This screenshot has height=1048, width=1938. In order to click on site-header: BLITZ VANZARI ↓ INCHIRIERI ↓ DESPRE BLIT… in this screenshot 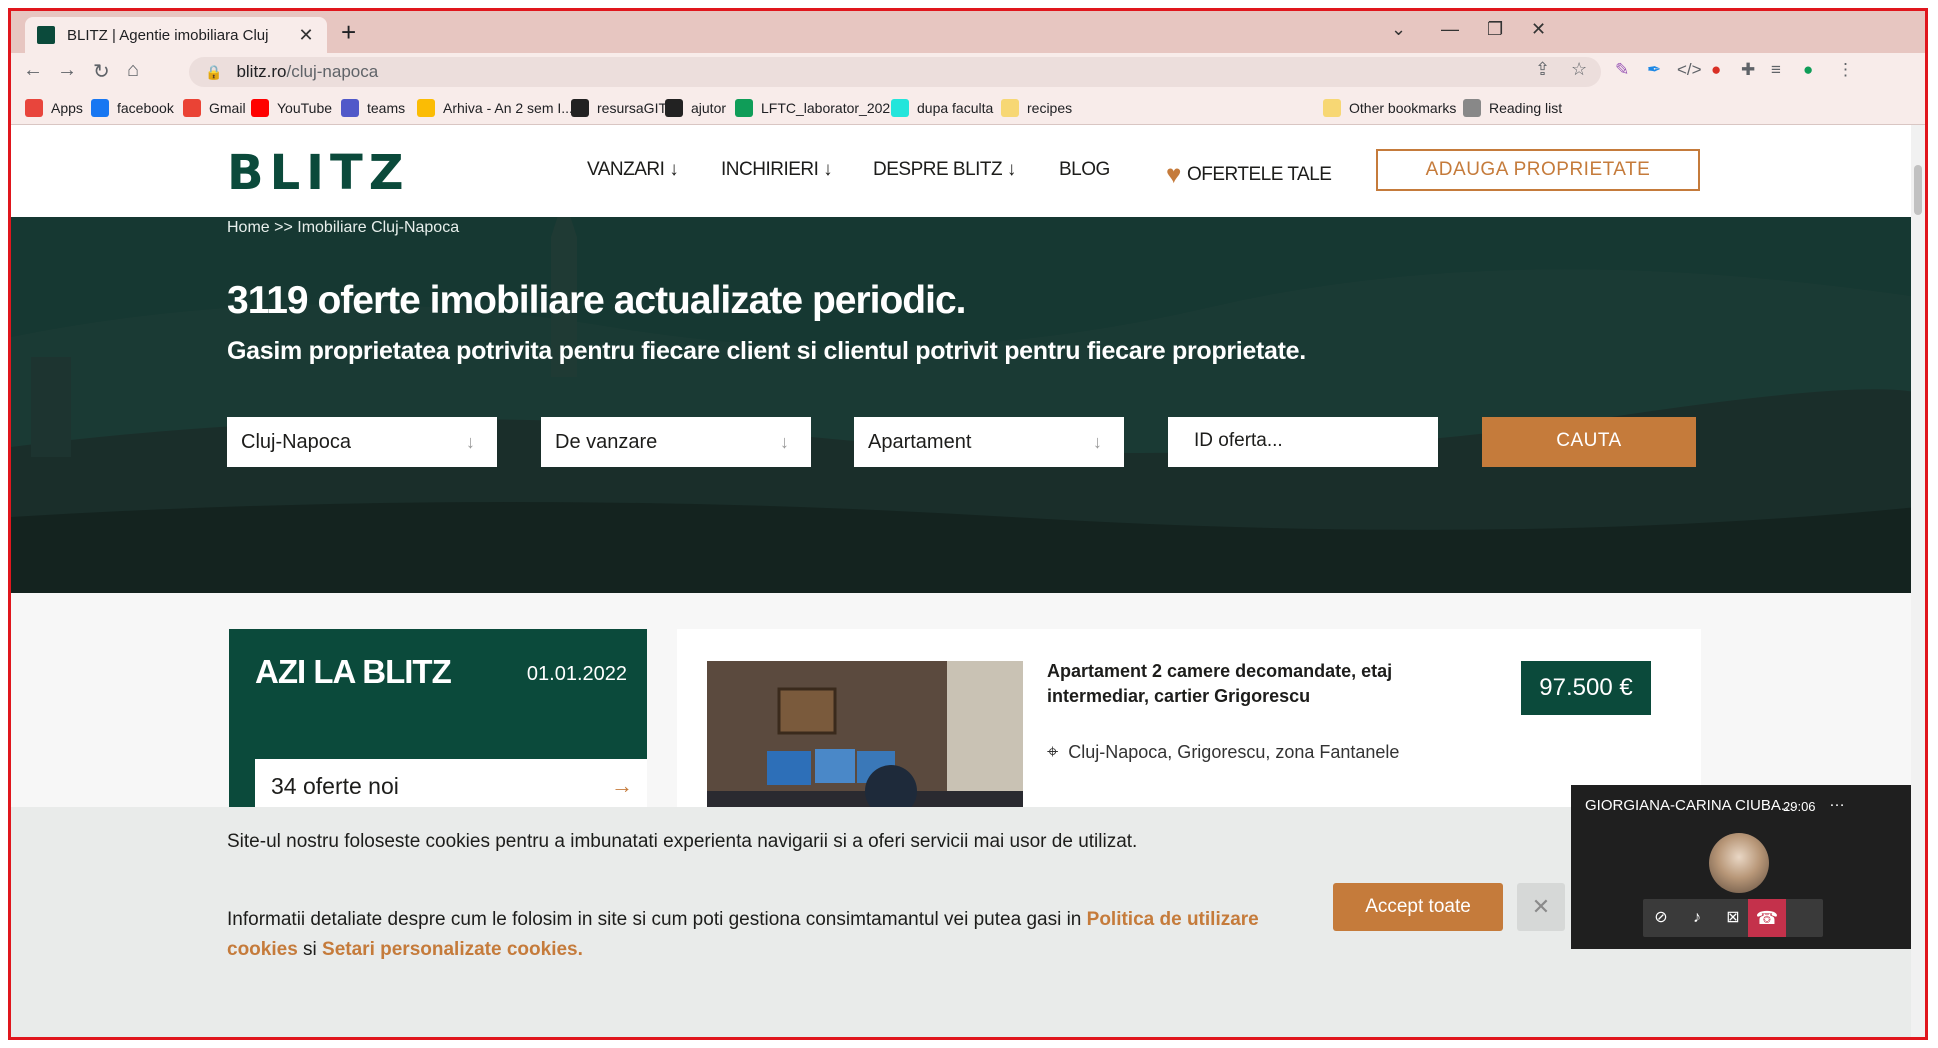, I will do `click(964, 171)`.